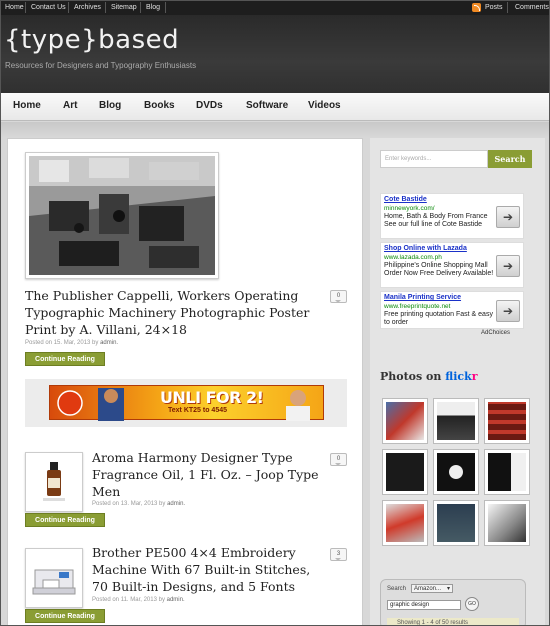 Image resolution: width=550 pixels, height=626 pixels. What do you see at coordinates (48, 7) in the screenshot?
I see `top-link-contact: Contact Us` at bounding box center [48, 7].